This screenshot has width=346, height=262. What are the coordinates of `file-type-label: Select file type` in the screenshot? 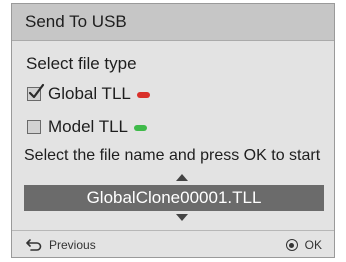 It's located at (81, 63).